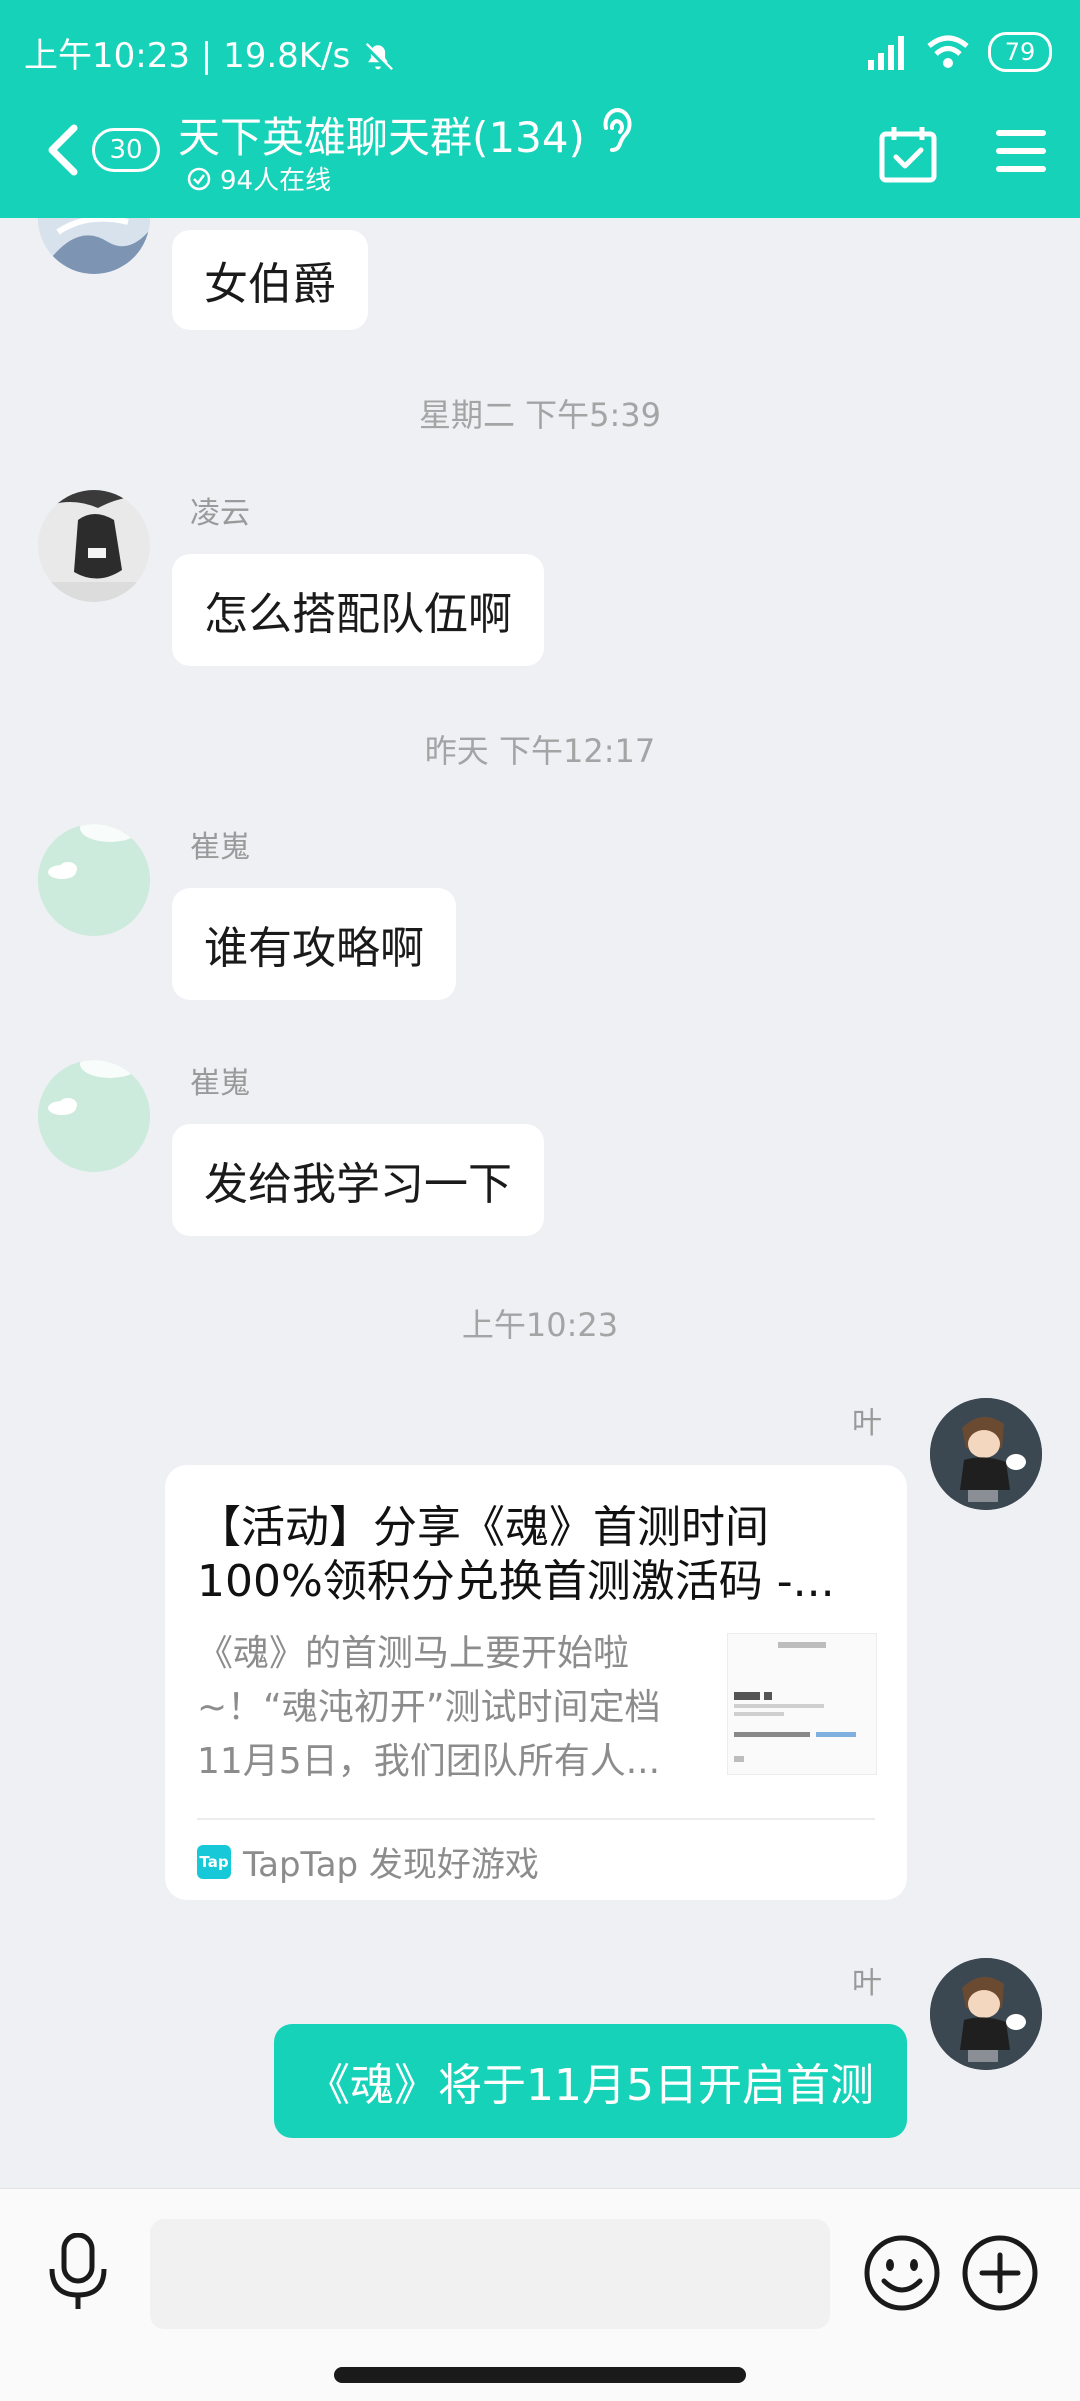 The image size is (1080, 2401). What do you see at coordinates (276, 181) in the screenshot?
I see `online-count: 94人在线` at bounding box center [276, 181].